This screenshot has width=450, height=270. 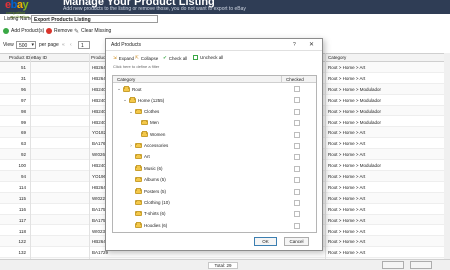 I want to click on cell-product-id: 122, so click(x=22, y=242).